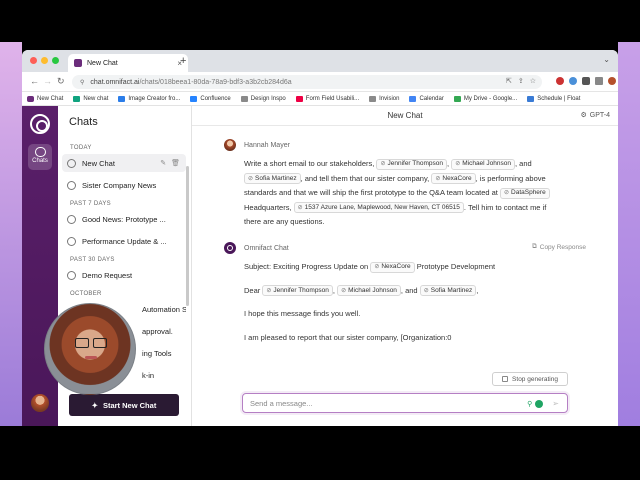 The height and width of the screenshot is (480, 640). Describe the element at coordinates (33, 60) in the screenshot. I see `close-window-button` at that location.